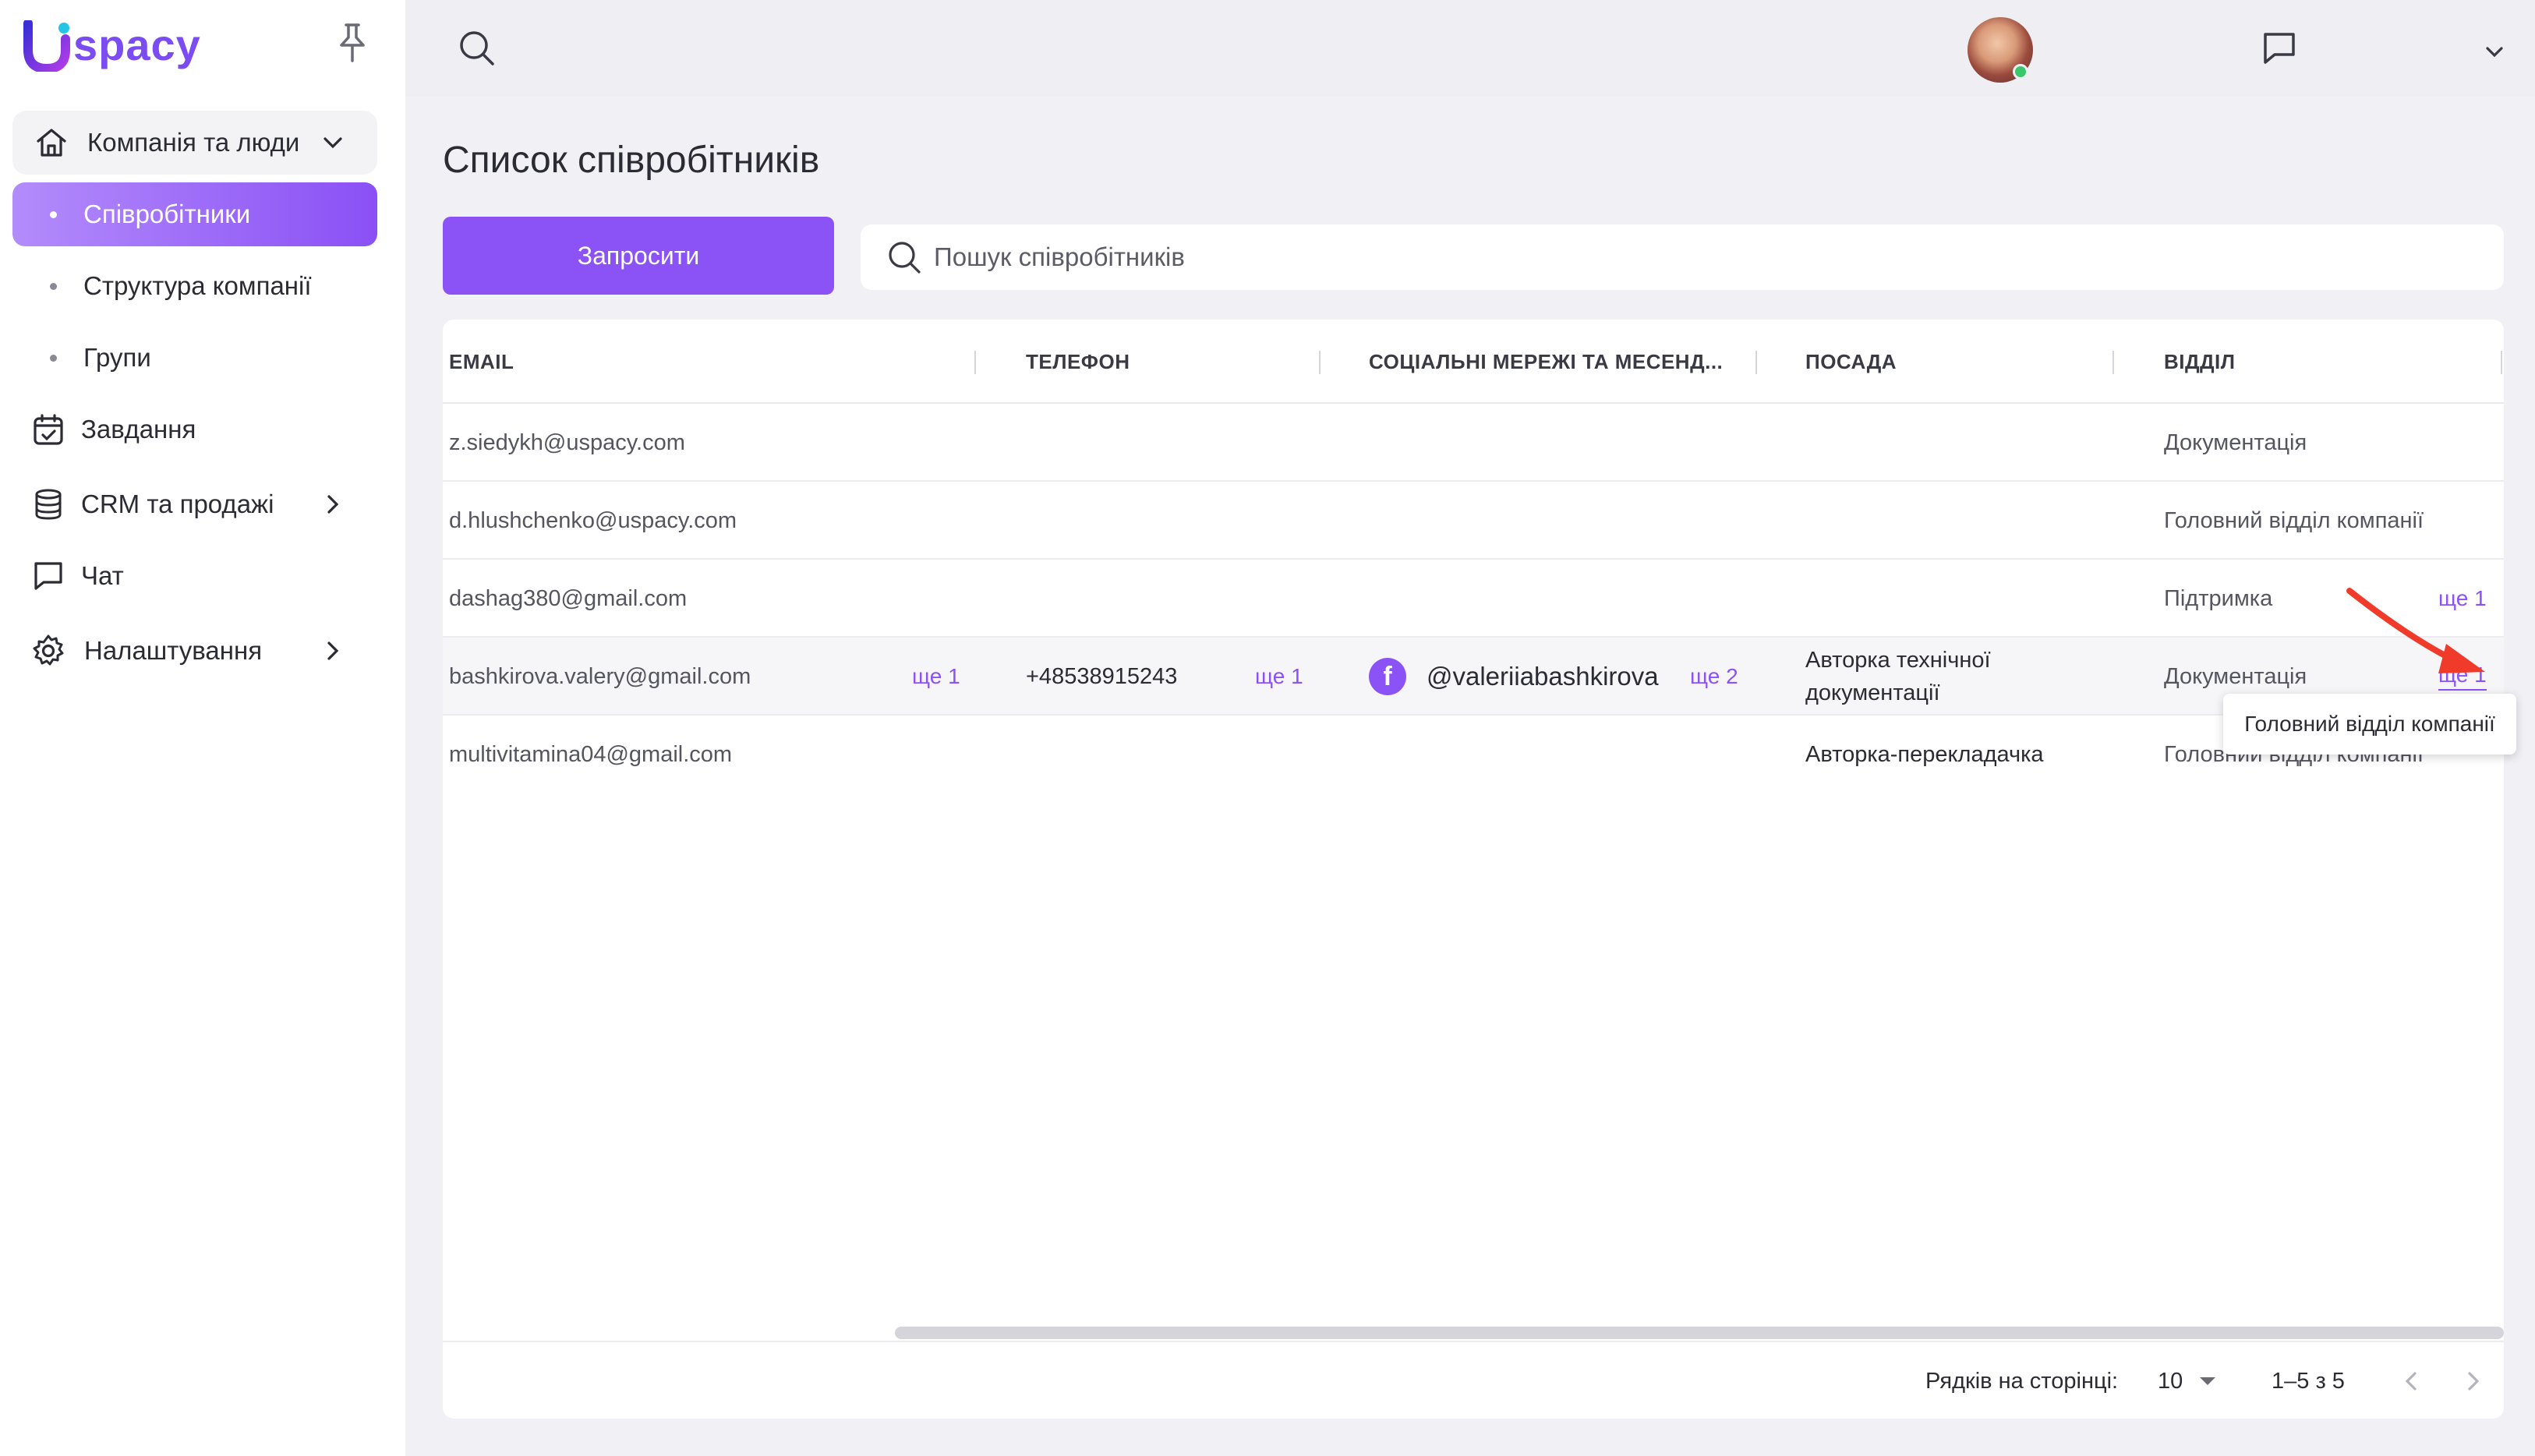  I want to click on logo-mark-icon, so click(46, 46).